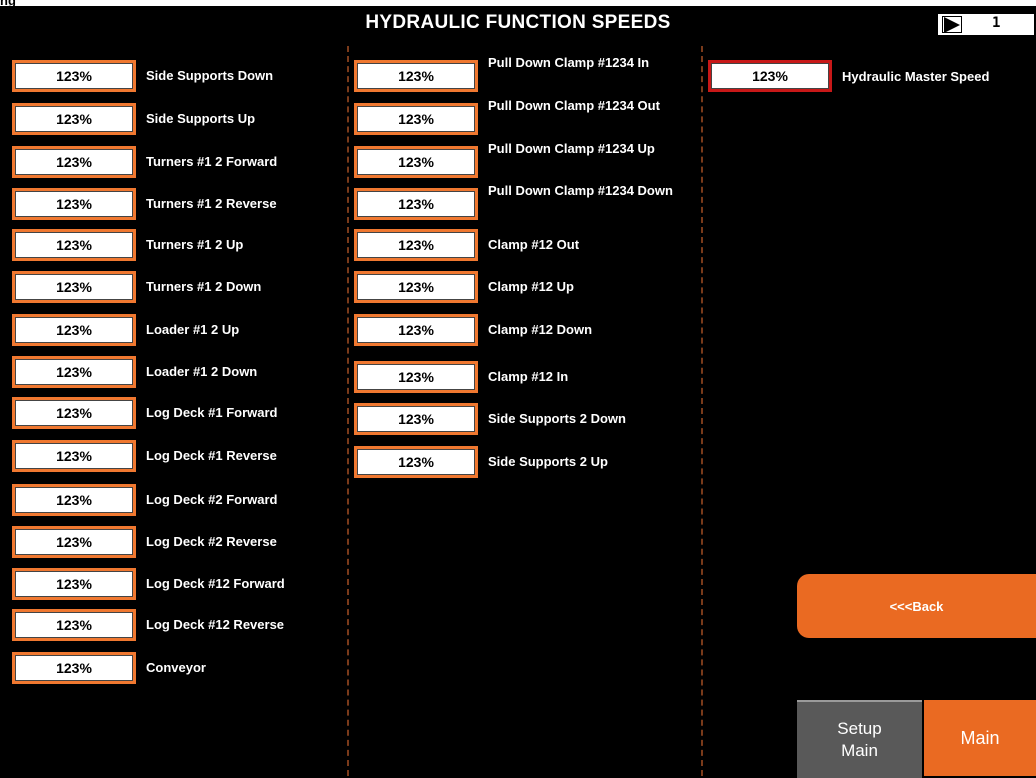  I want to click on speed-label: Log Deck #12 Forward, so click(215, 583).